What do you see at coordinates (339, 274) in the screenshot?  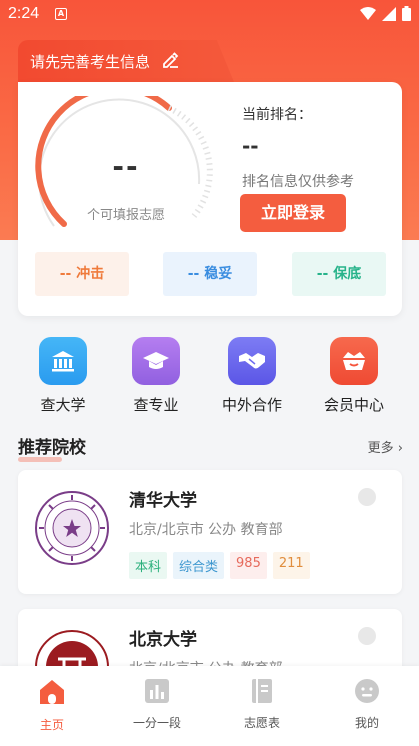 I see `safety-button: -- 保底` at bounding box center [339, 274].